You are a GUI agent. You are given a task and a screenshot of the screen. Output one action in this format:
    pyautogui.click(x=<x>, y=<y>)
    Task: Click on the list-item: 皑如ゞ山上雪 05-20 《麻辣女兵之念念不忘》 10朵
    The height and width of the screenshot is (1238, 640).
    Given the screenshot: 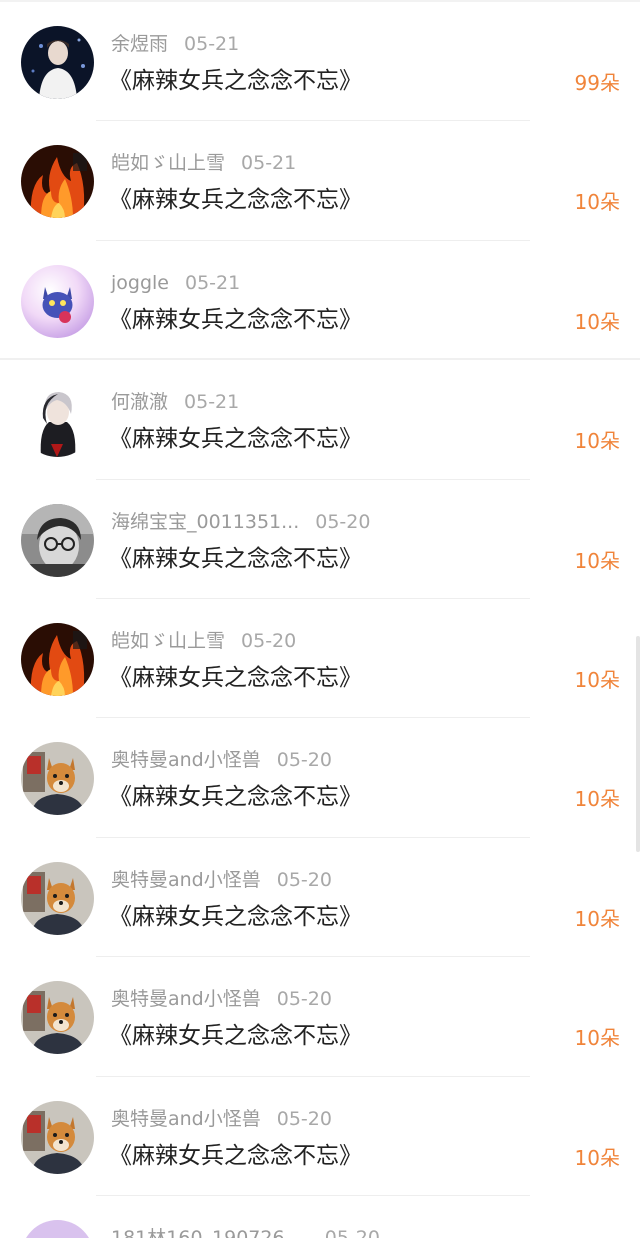 What is the action you would take?
    pyautogui.click(x=320, y=659)
    